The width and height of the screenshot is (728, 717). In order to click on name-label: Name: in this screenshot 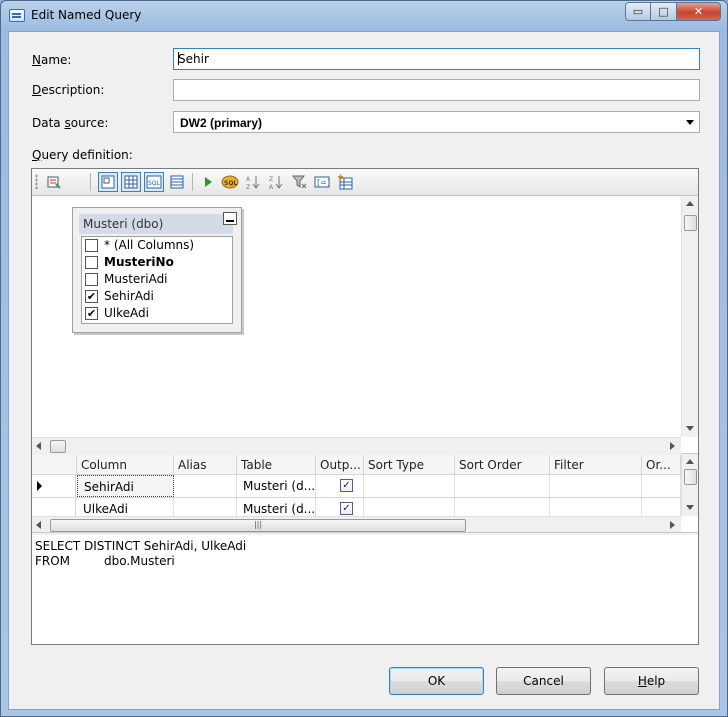, I will do `click(52, 60)`.